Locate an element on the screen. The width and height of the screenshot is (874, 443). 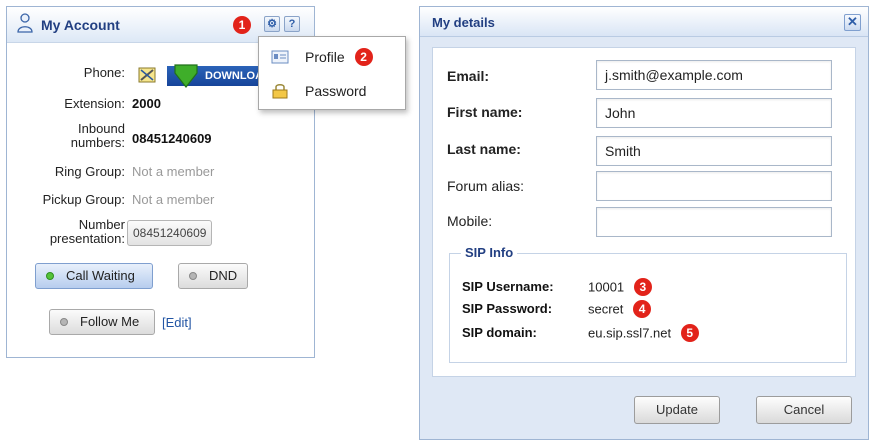
extension-value: 2000 is located at coordinates (146, 103).